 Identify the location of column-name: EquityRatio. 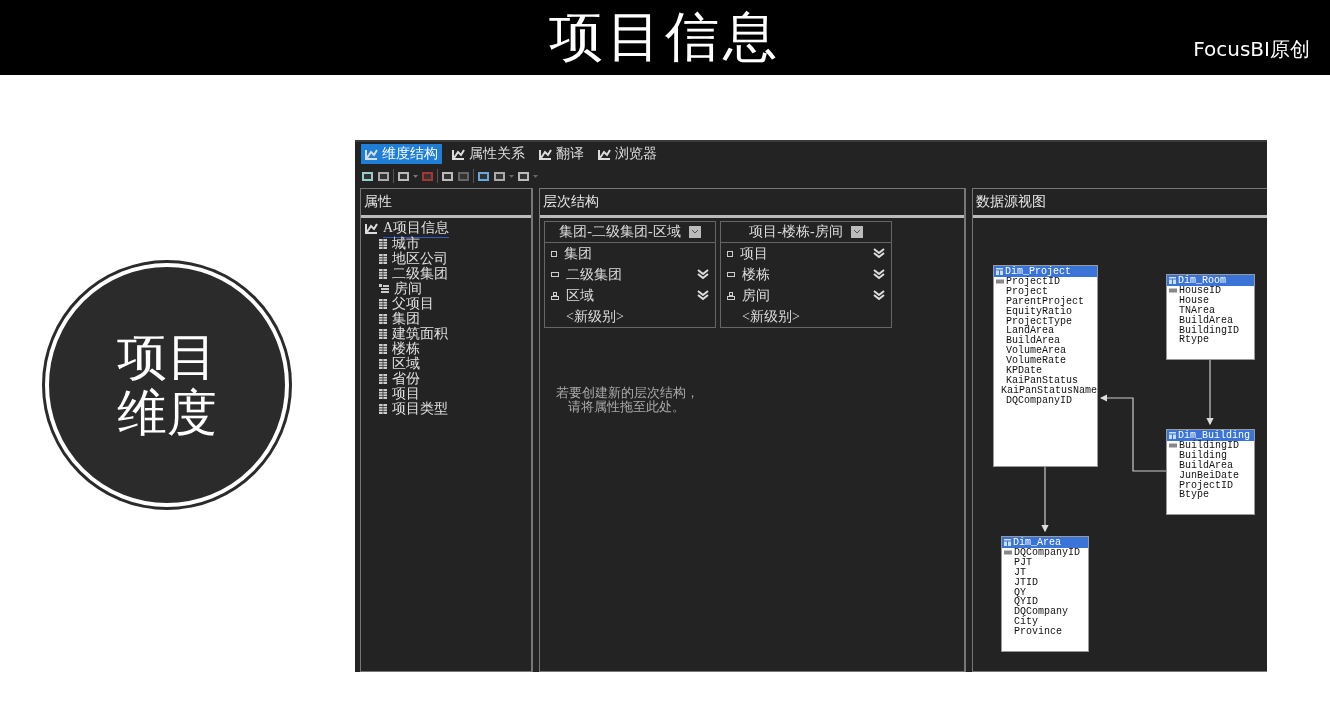
(1039, 311).